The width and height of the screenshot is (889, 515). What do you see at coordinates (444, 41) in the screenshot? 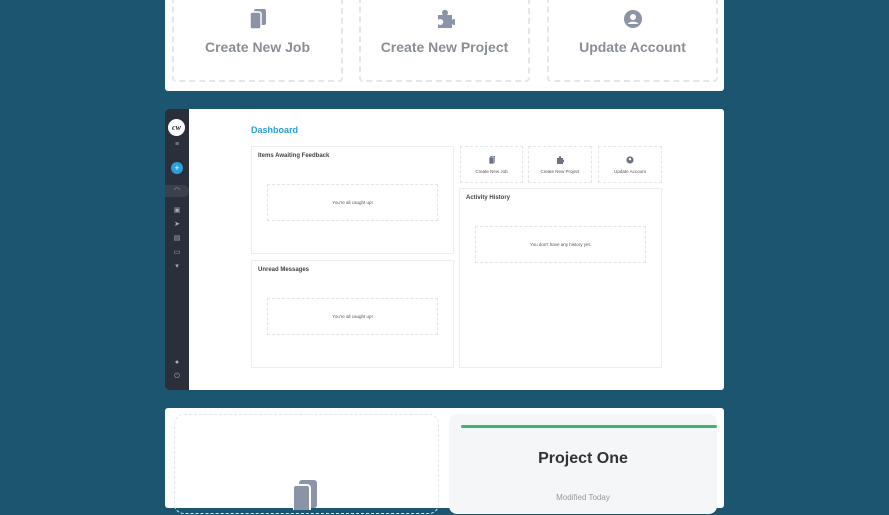
I see `create-new-project-tile: Create New Project` at bounding box center [444, 41].